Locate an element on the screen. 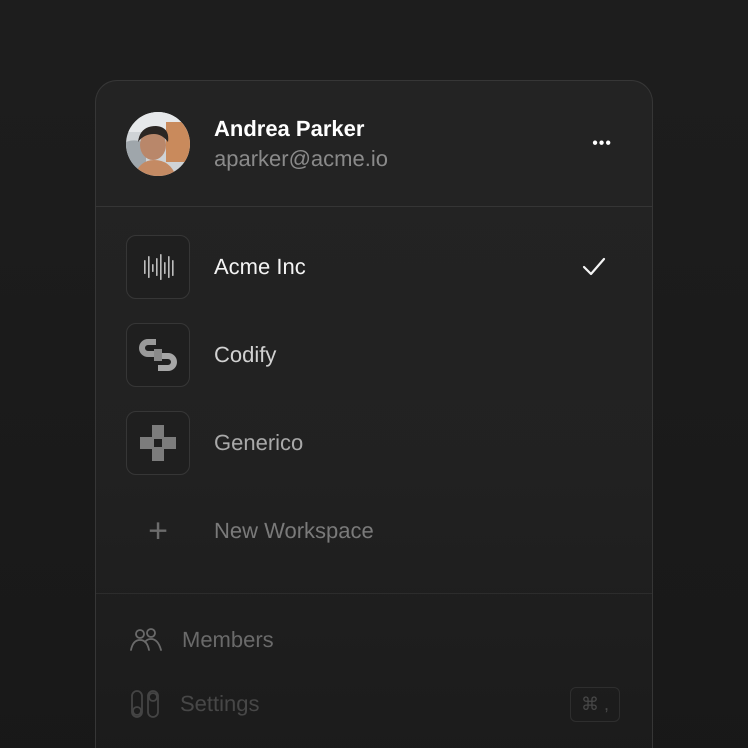 This screenshot has width=748, height=748. user-name: Andrea Parker is located at coordinates (290, 129).